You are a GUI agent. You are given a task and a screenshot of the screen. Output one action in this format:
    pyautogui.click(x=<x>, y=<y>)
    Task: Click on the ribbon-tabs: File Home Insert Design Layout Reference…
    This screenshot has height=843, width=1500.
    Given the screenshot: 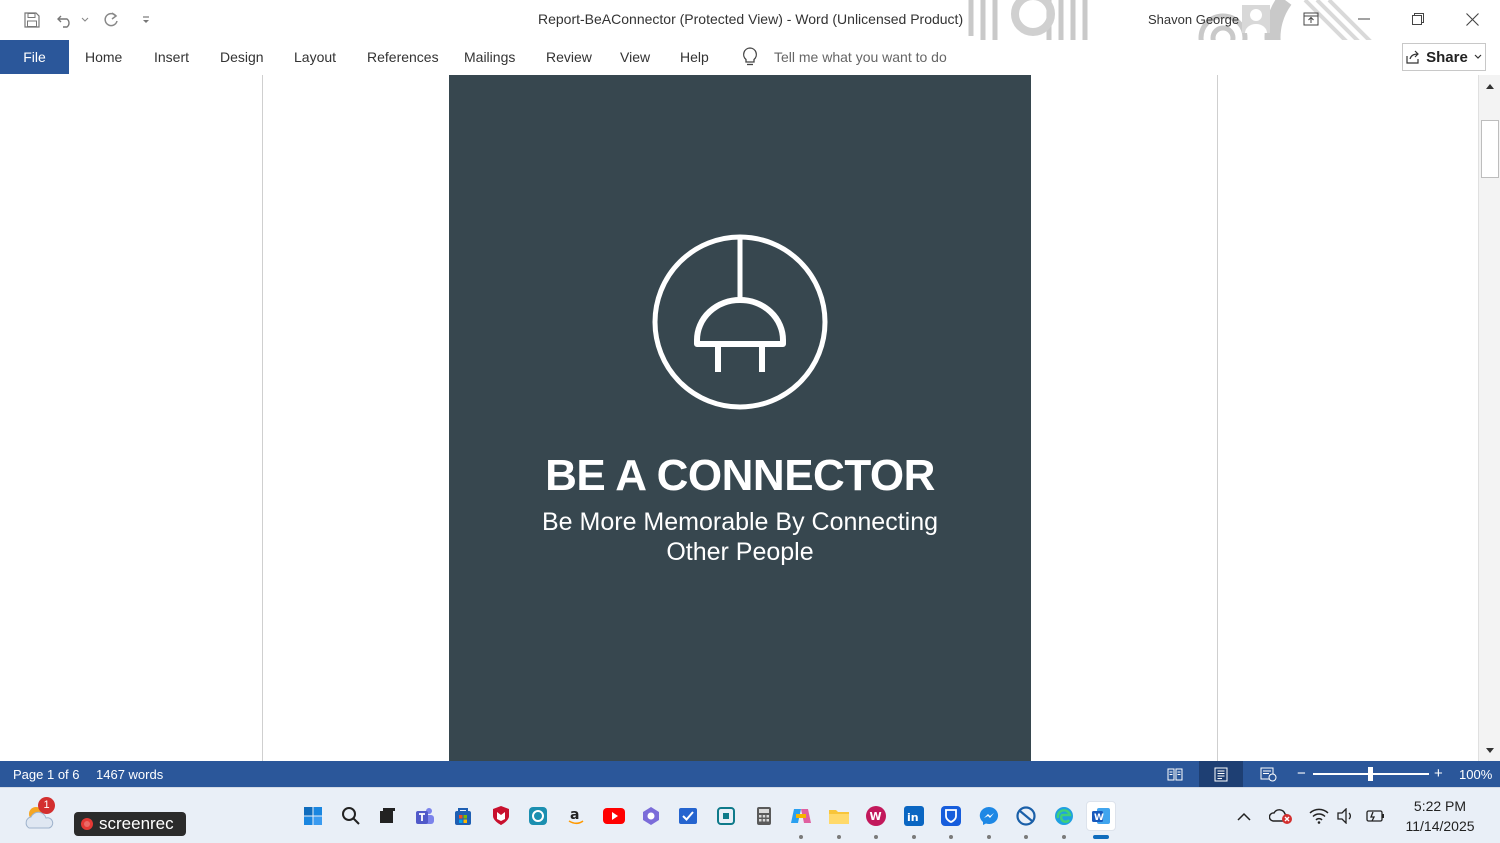 What is the action you would take?
    pyautogui.click(x=750, y=57)
    